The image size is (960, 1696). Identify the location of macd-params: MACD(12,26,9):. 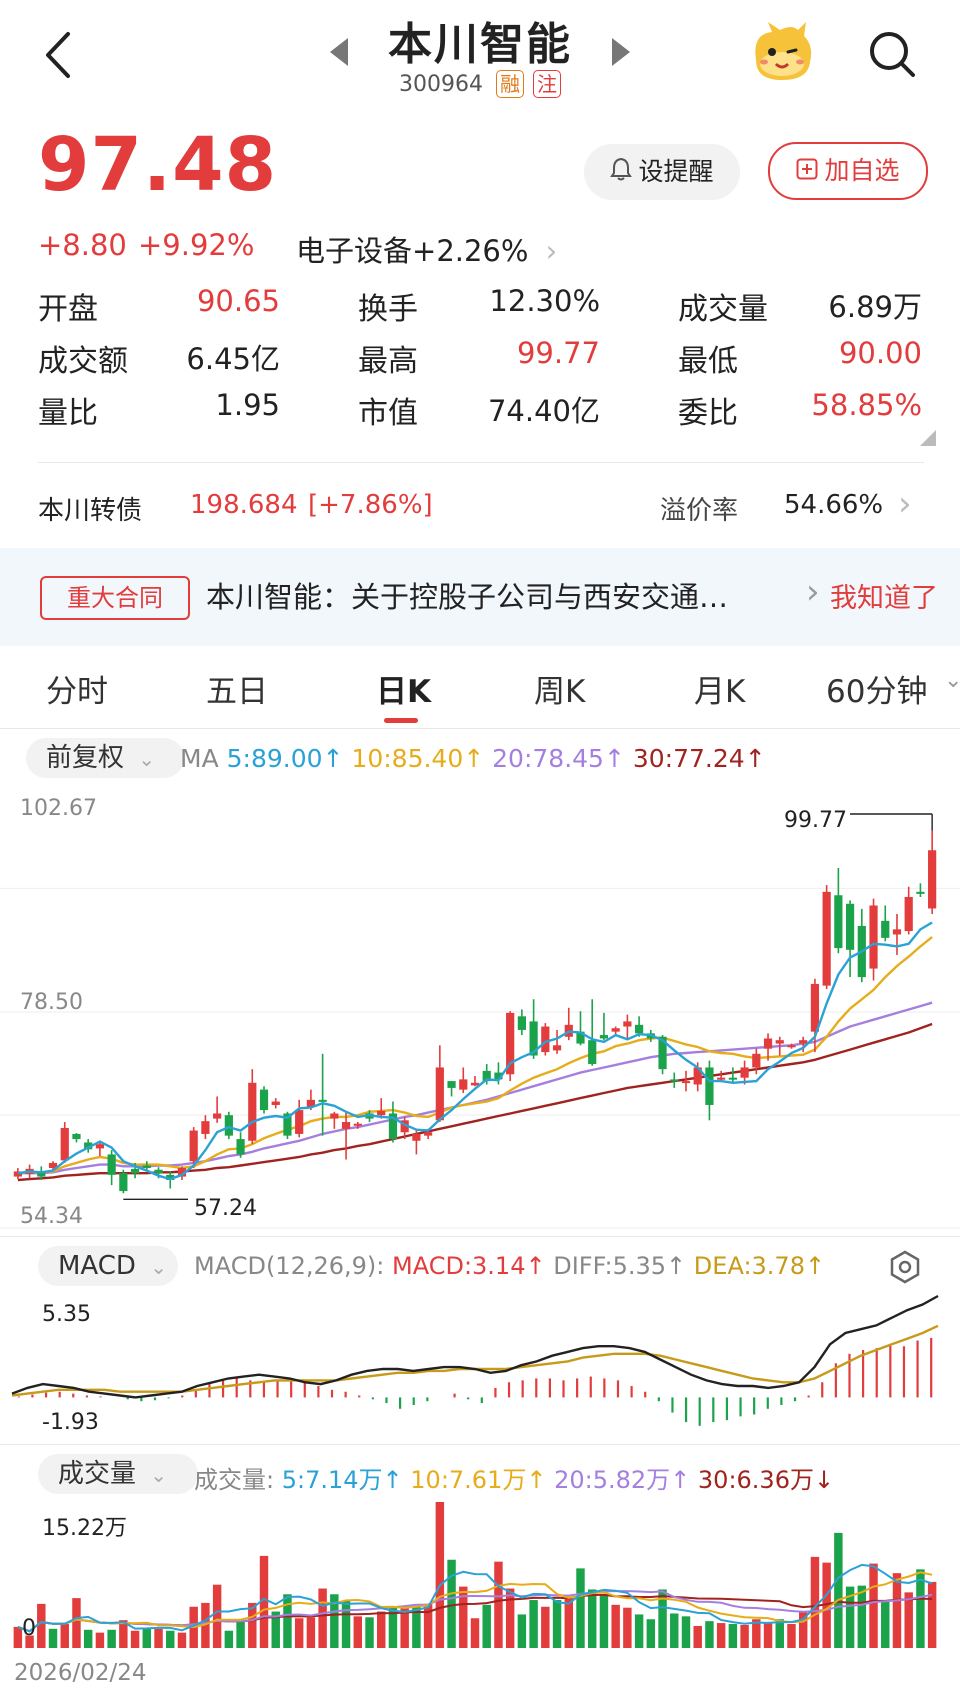
(289, 1266).